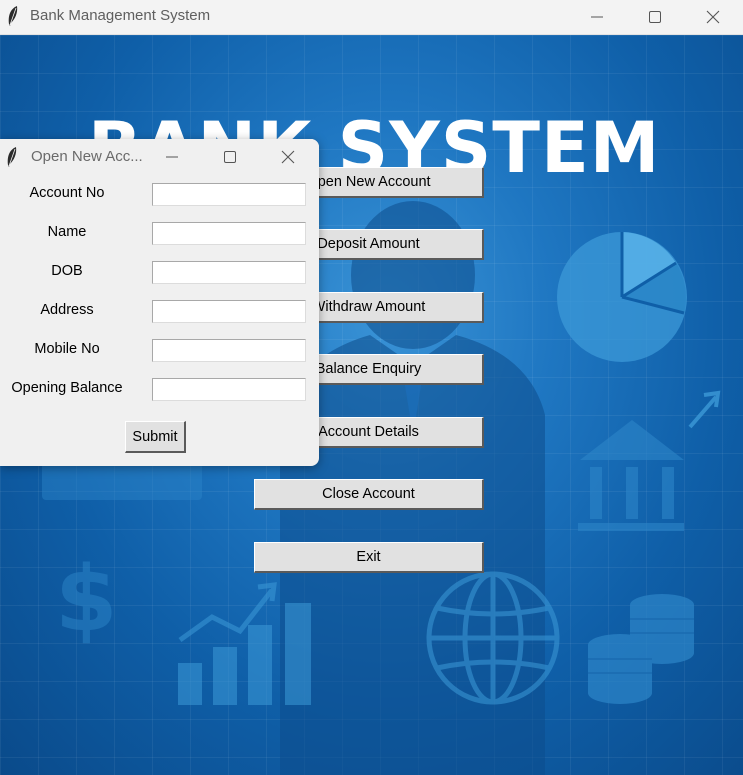 This screenshot has width=743, height=775. What do you see at coordinates (67, 232) in the screenshot?
I see `name-label: Name` at bounding box center [67, 232].